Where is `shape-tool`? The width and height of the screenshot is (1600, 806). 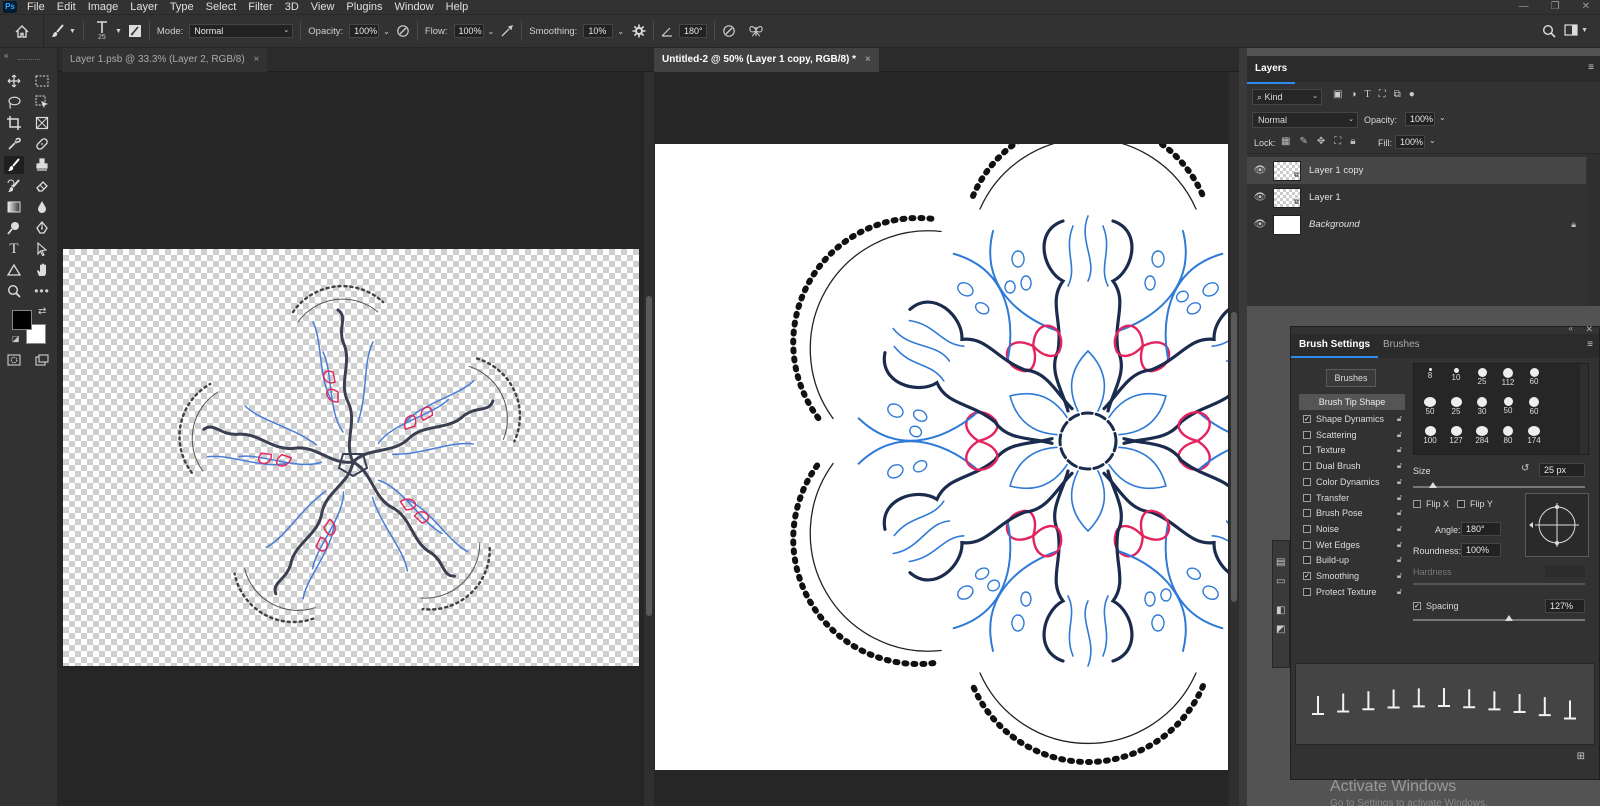 shape-tool is located at coordinates (14, 270).